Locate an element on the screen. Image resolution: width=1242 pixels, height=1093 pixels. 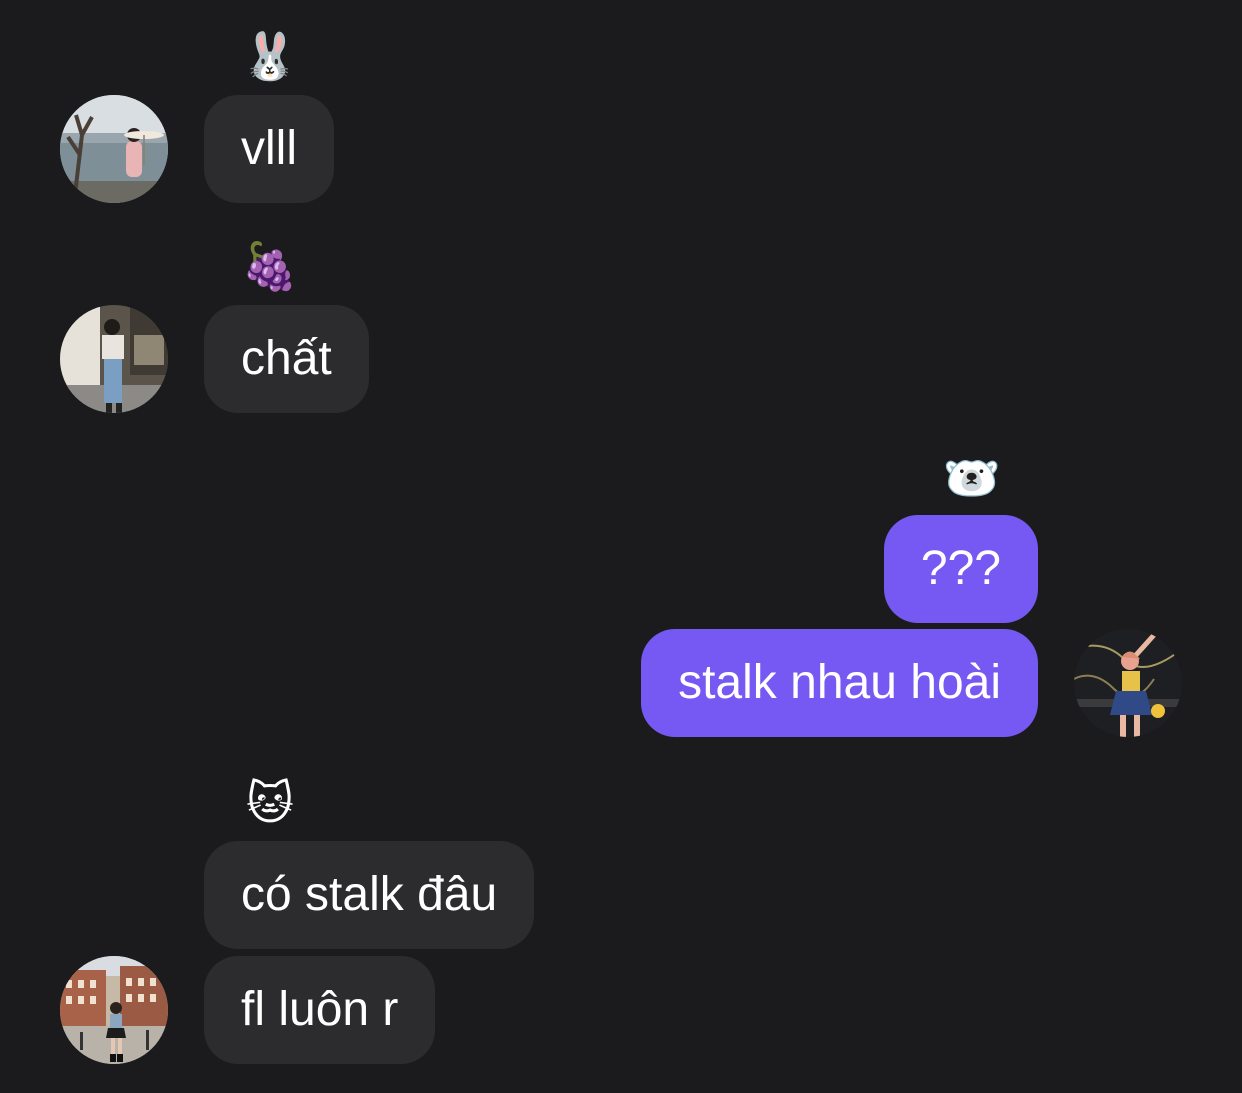
avatar-lakeside is located at coordinates (114, 149).